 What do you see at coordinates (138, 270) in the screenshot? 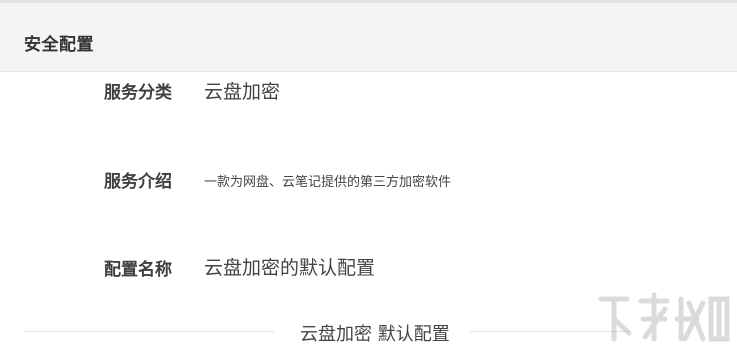
I see `field-label: 配置名称` at bounding box center [138, 270].